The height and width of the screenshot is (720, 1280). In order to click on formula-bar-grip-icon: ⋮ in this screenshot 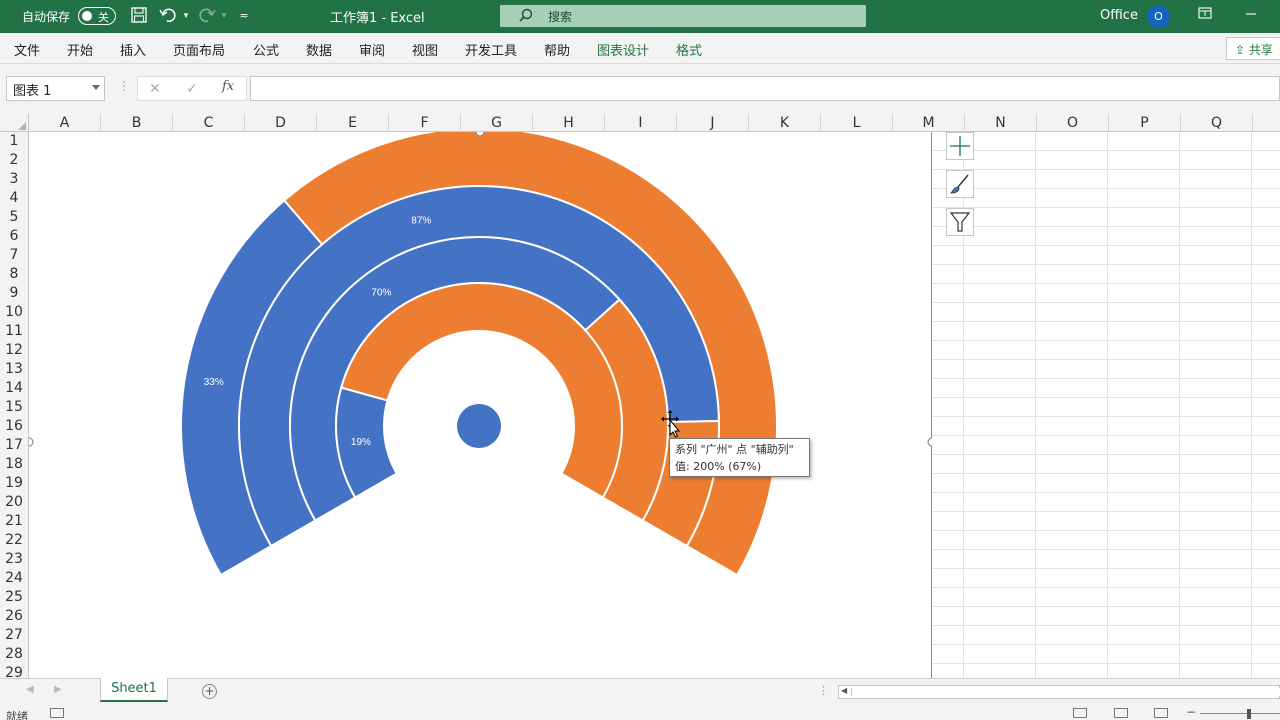, I will do `click(124, 86)`.